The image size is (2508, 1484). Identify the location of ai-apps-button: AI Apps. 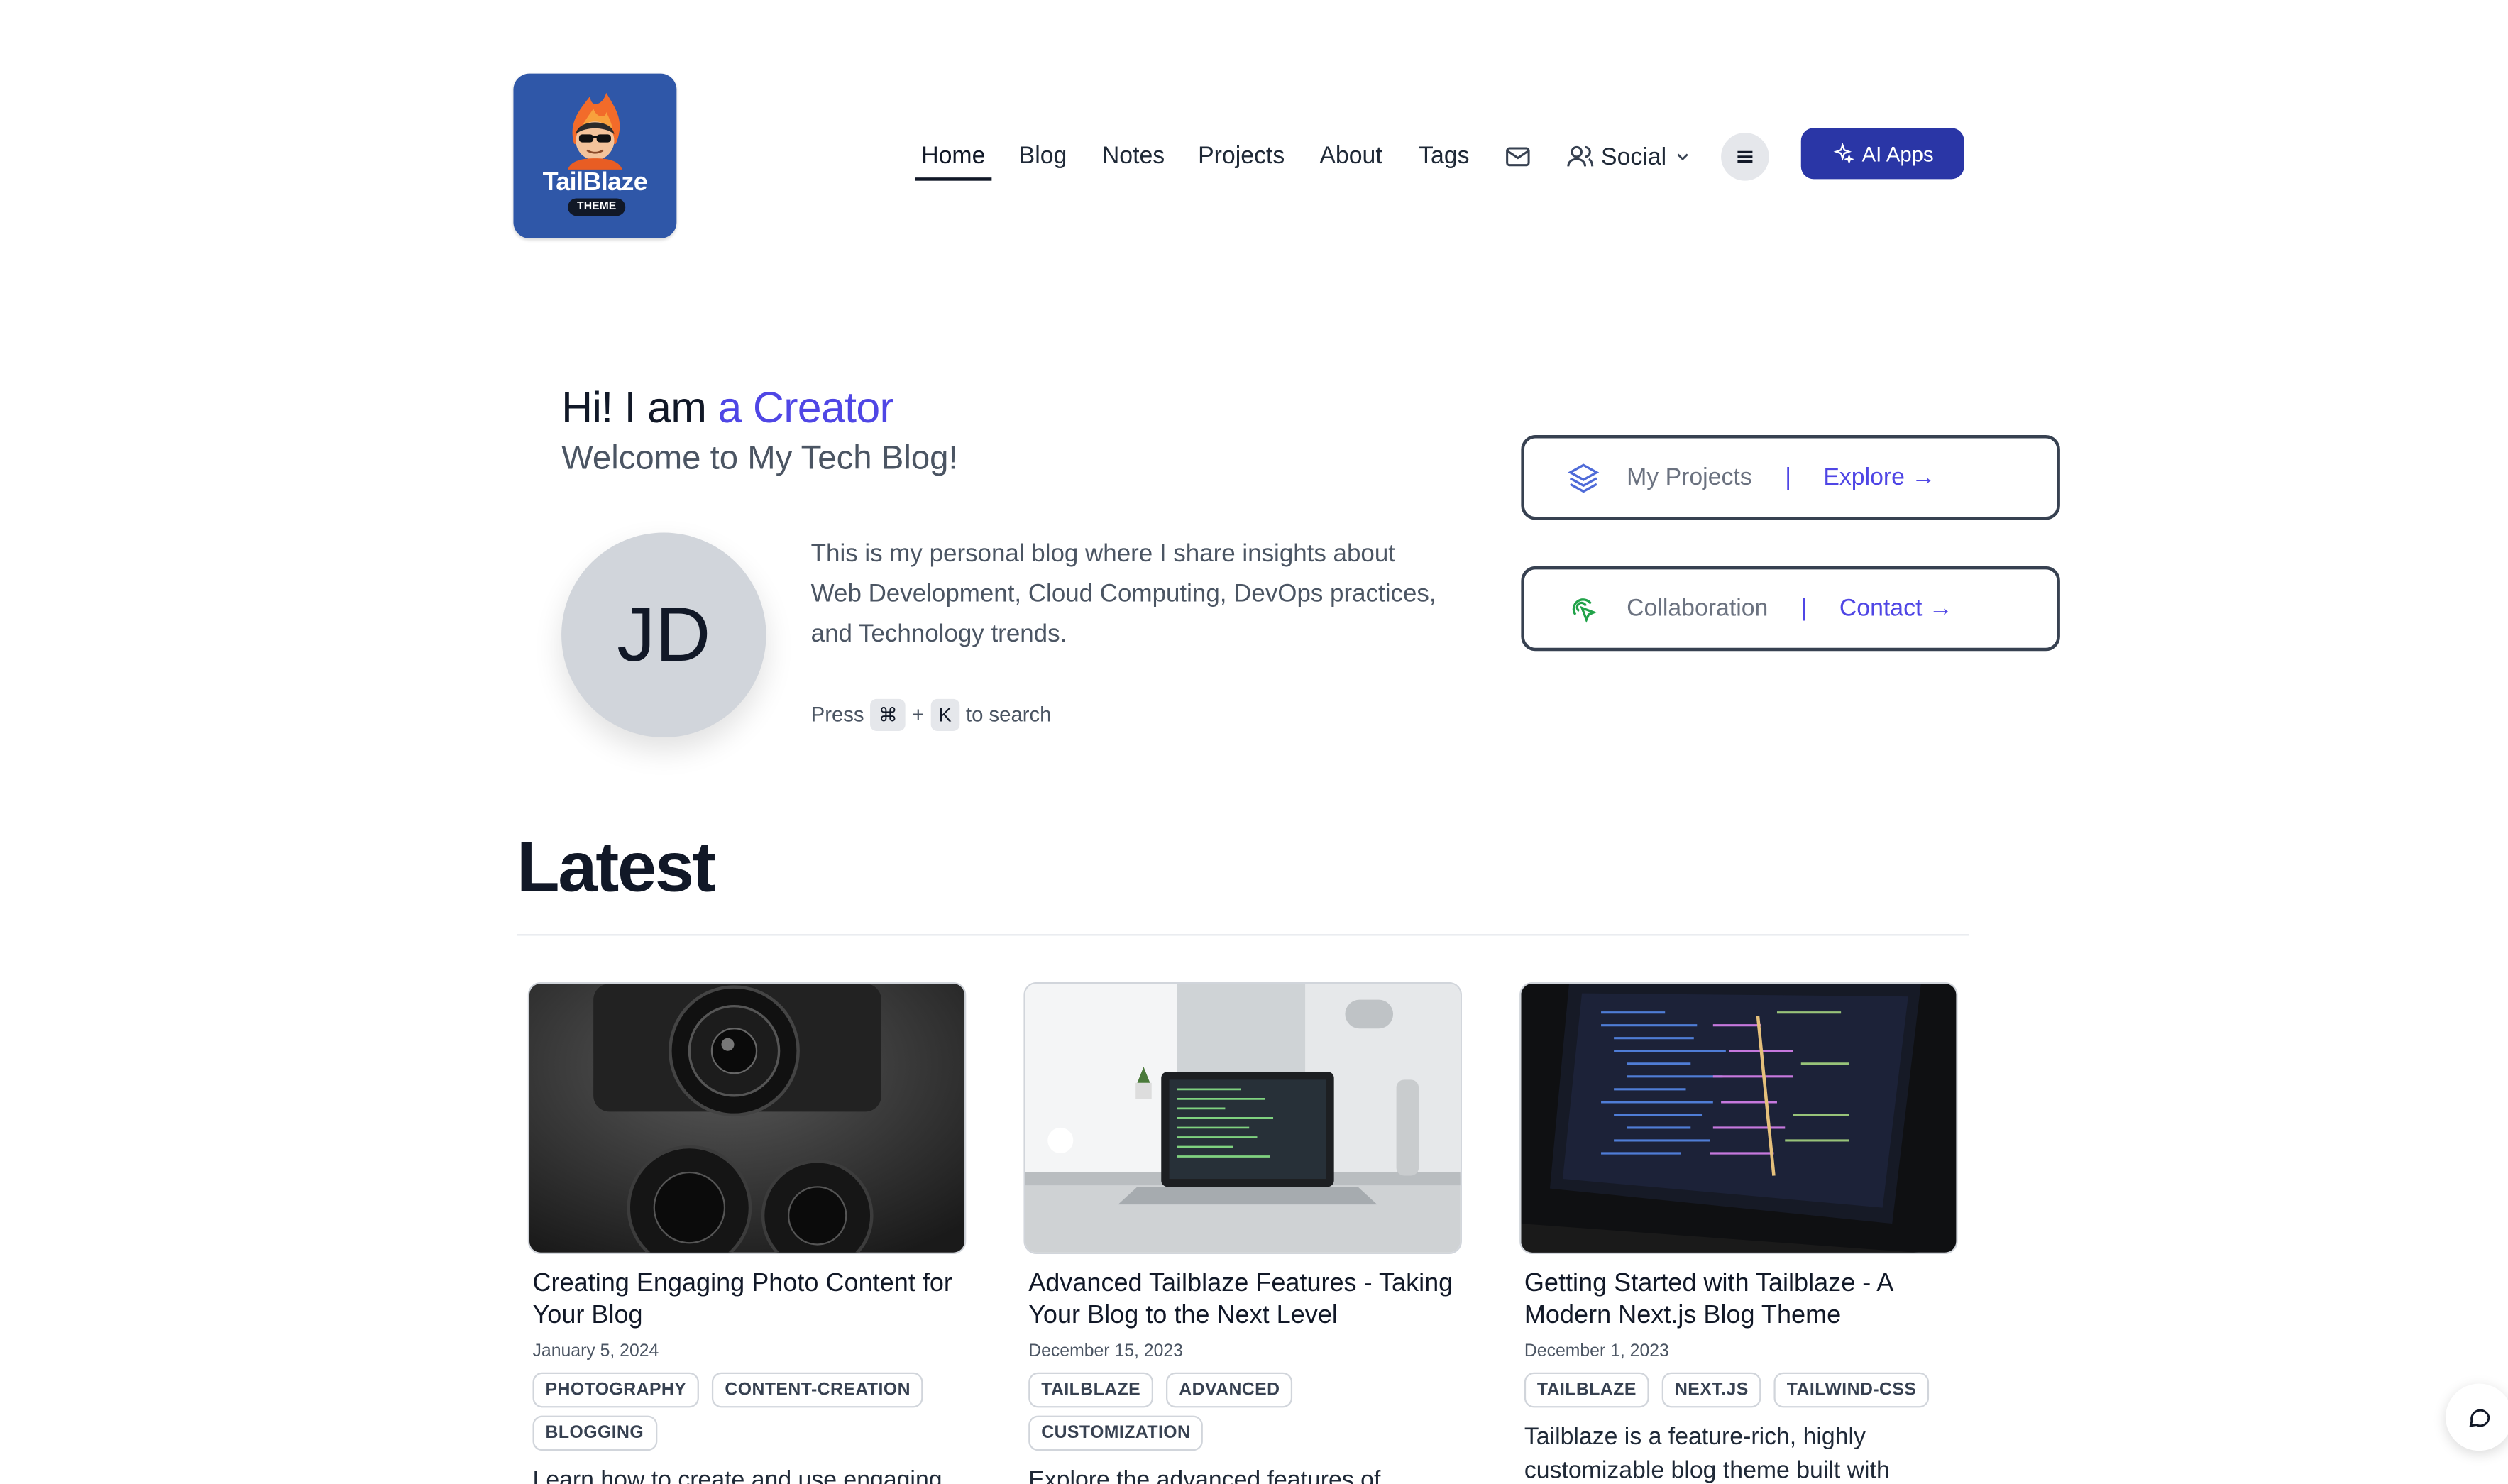
(1882, 154).